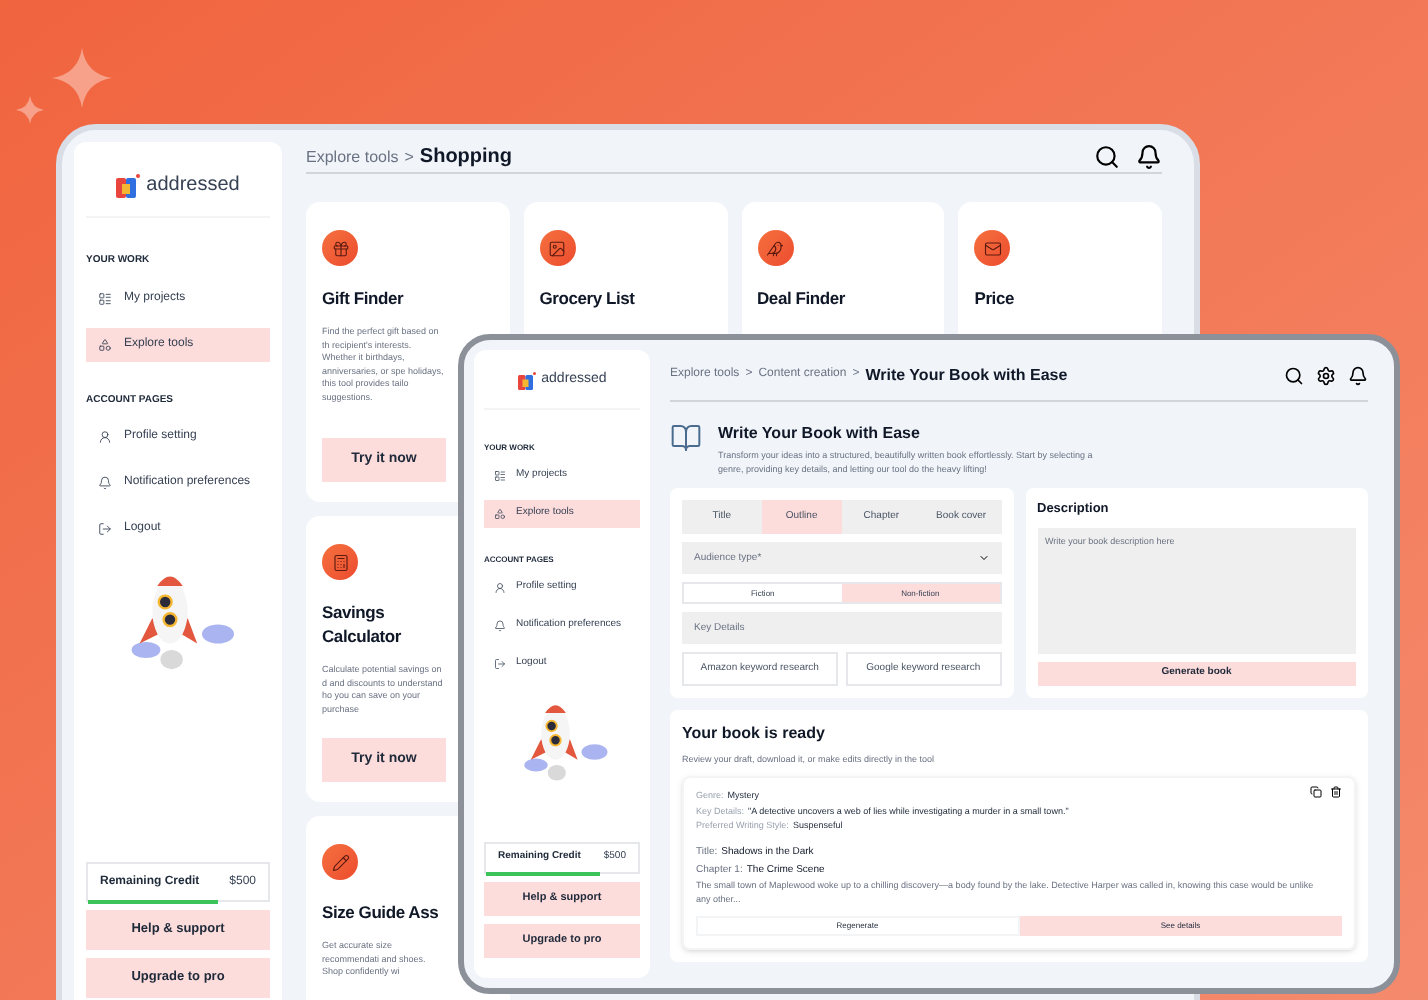 Image resolution: width=1428 pixels, height=1000 pixels. Describe the element at coordinates (992, 248) in the screenshot. I see `mail-icon` at that location.